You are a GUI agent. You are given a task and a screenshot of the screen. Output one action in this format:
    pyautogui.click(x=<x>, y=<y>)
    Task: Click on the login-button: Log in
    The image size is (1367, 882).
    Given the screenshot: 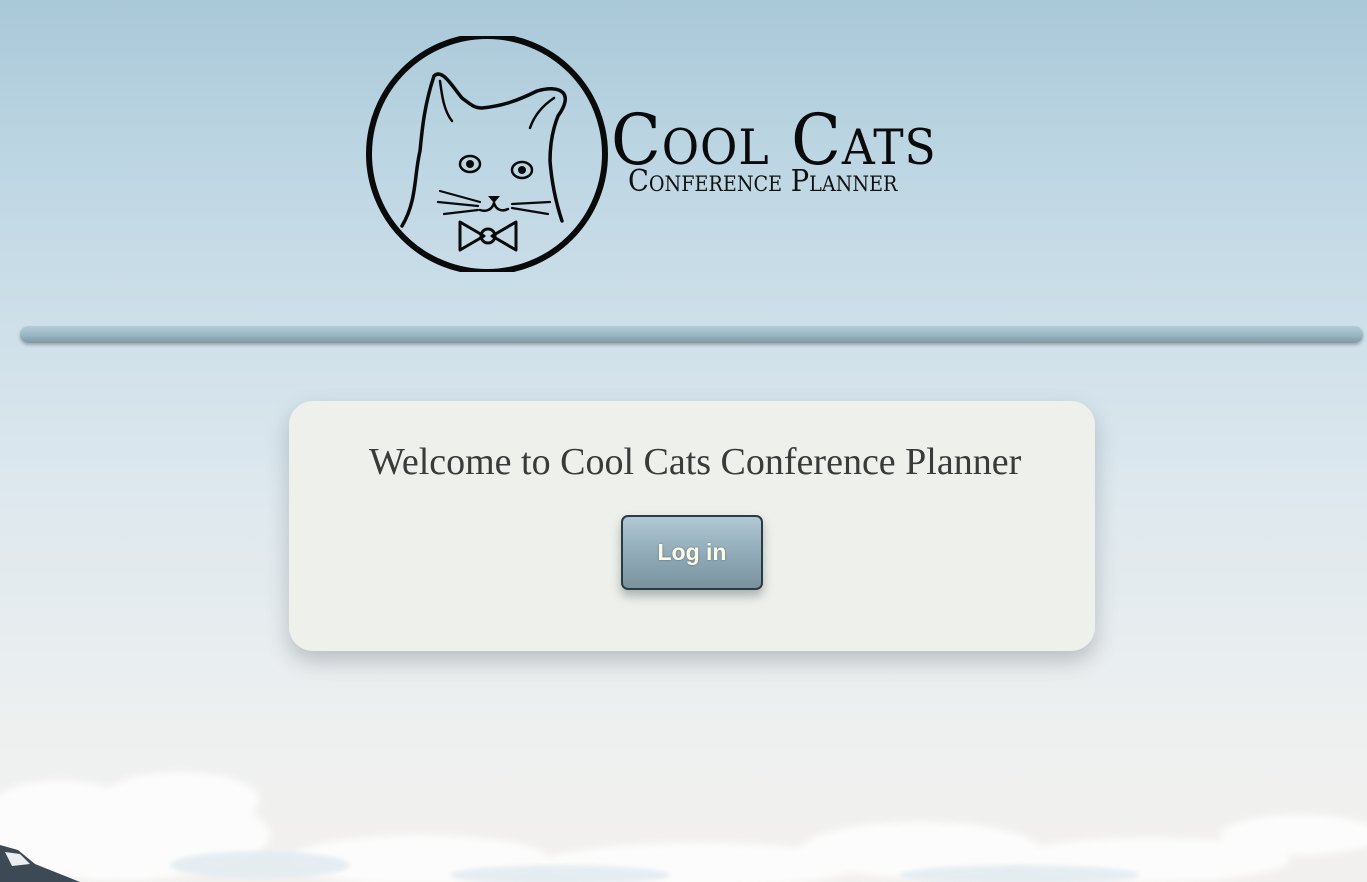 What is the action you would take?
    pyautogui.click(x=692, y=552)
    